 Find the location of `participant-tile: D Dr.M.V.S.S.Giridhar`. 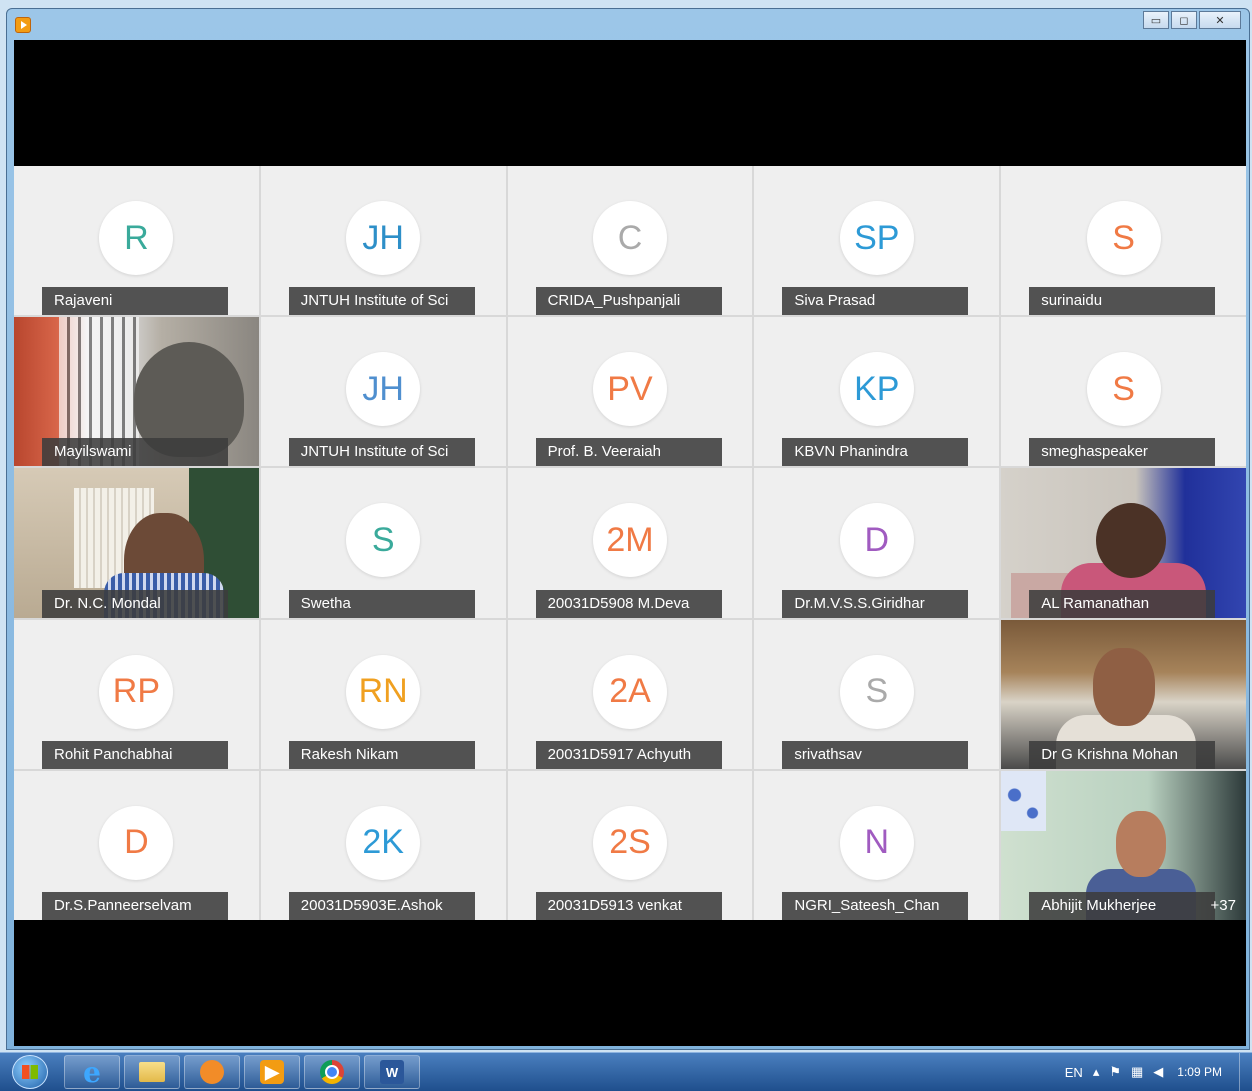

participant-tile: D Dr.M.V.S.S.Giridhar is located at coordinates (877, 543).